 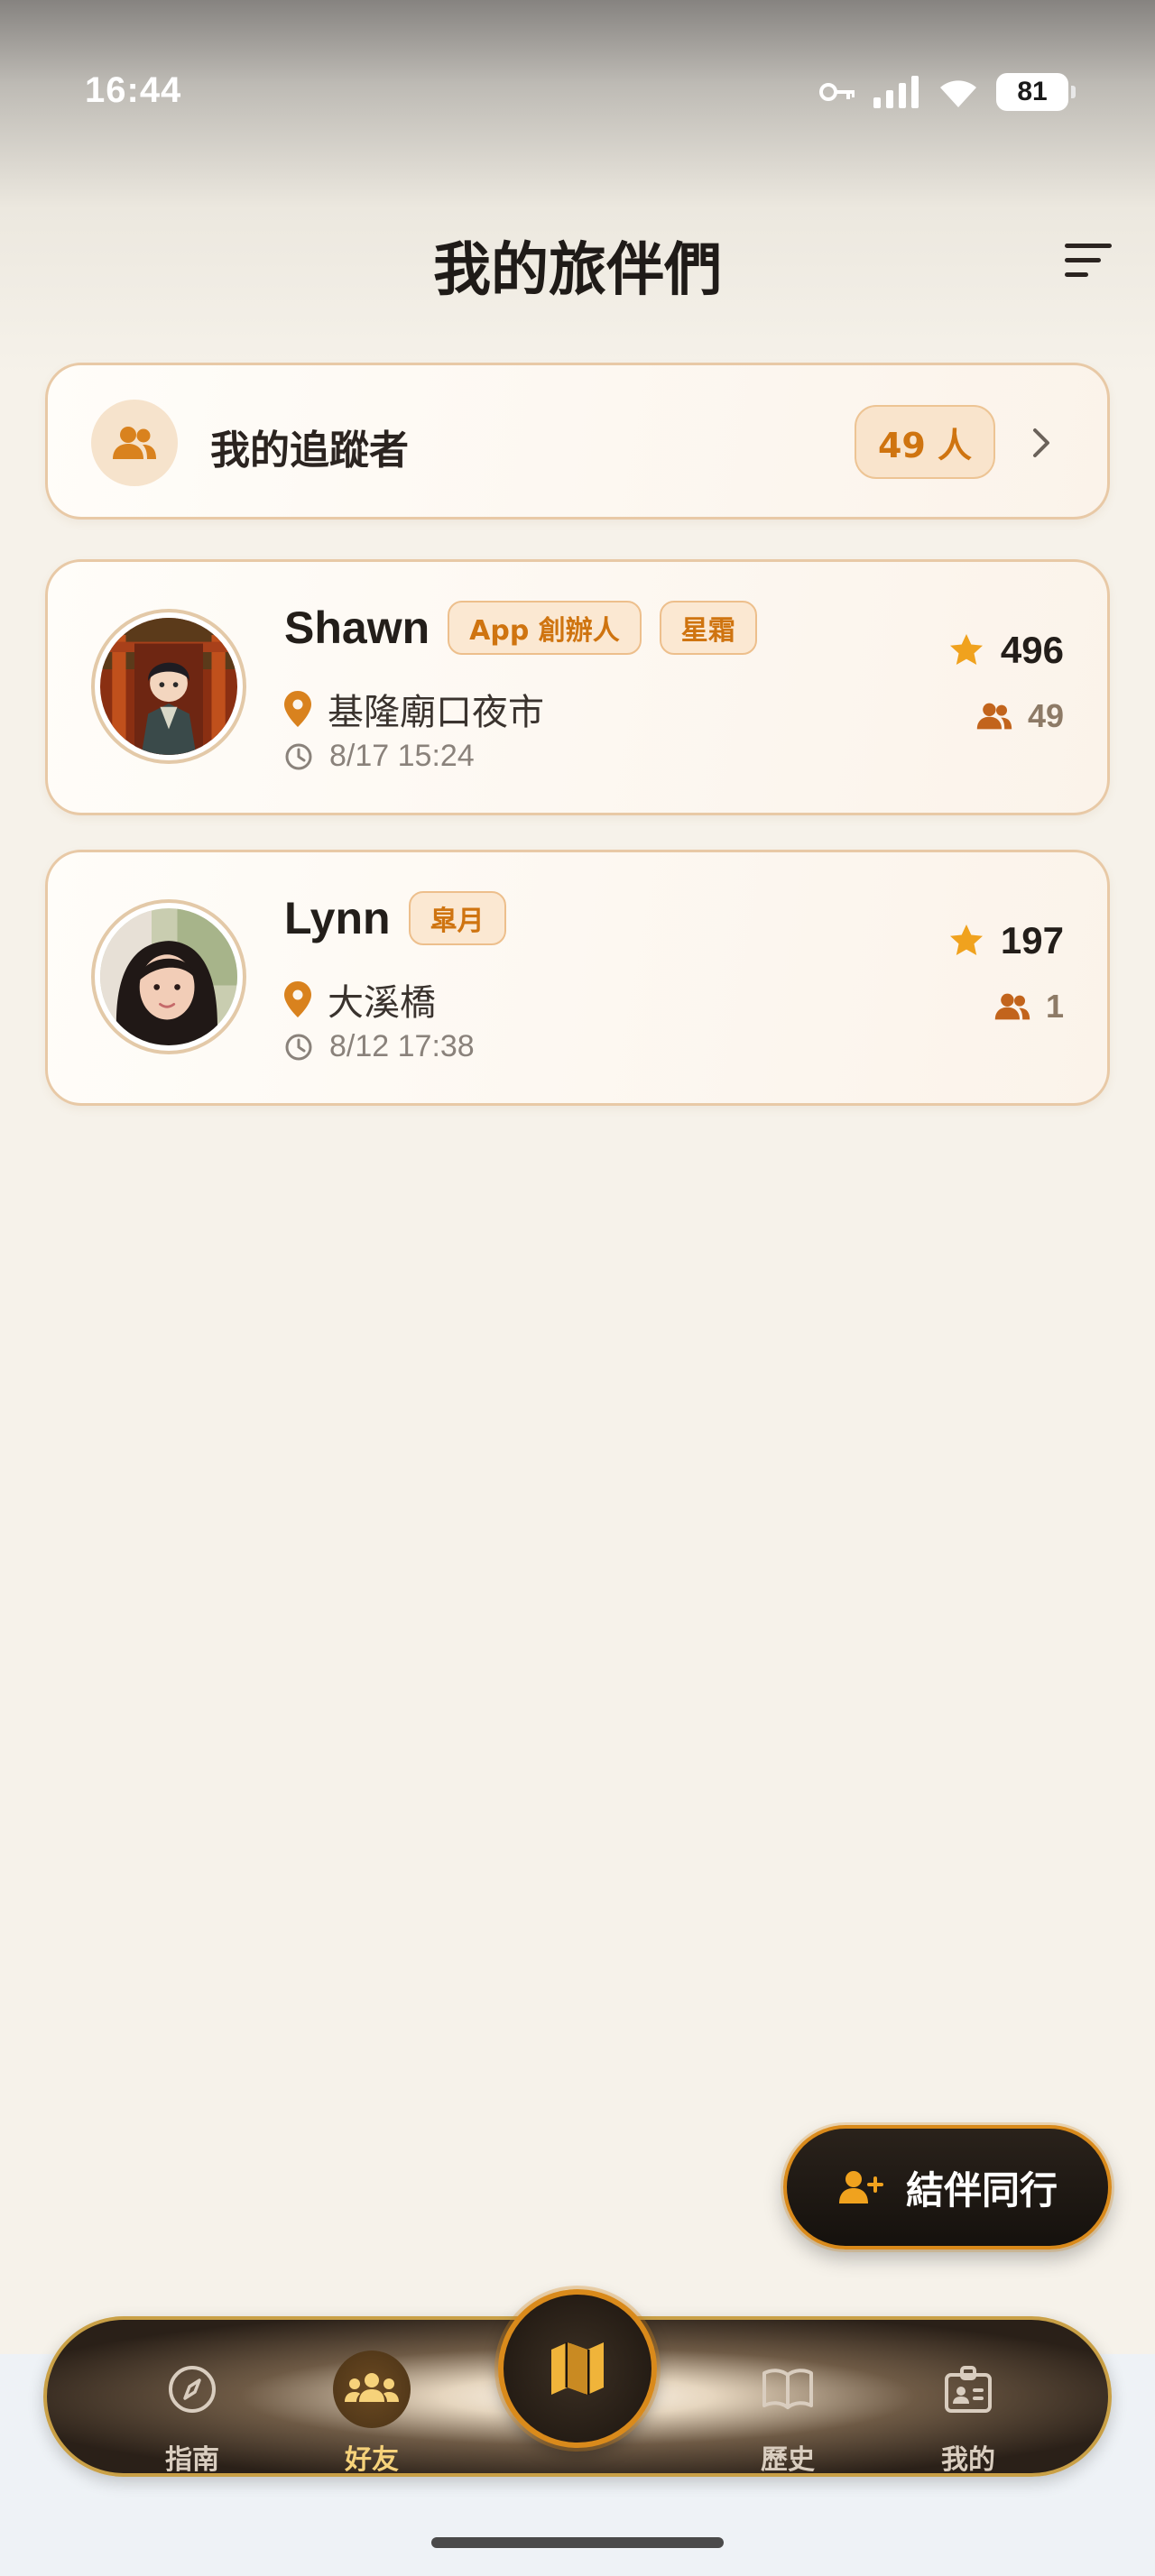 I want to click on location-row: 大溪橋, so click(x=360, y=1000).